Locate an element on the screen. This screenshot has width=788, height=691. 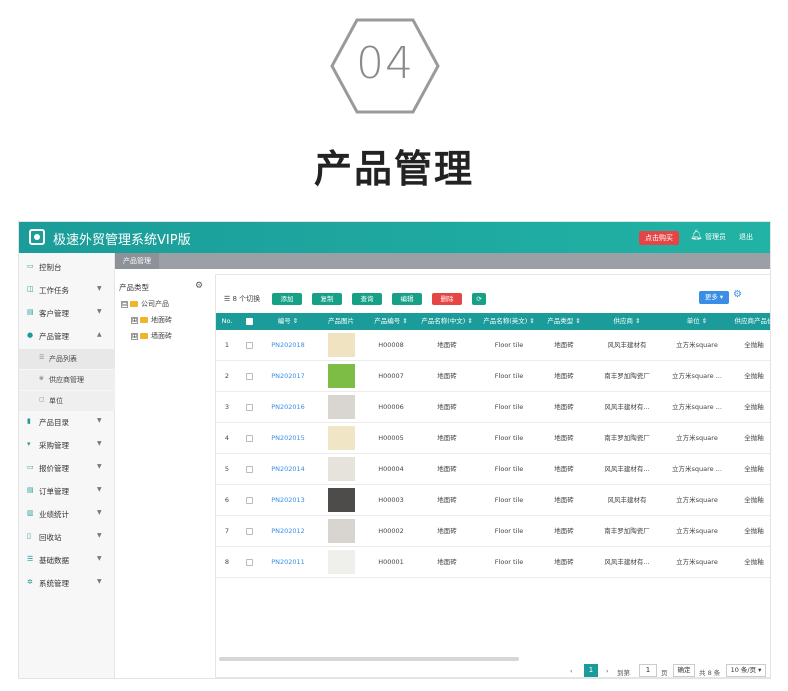
delete-button: 删除 is located at coordinates (447, 299).